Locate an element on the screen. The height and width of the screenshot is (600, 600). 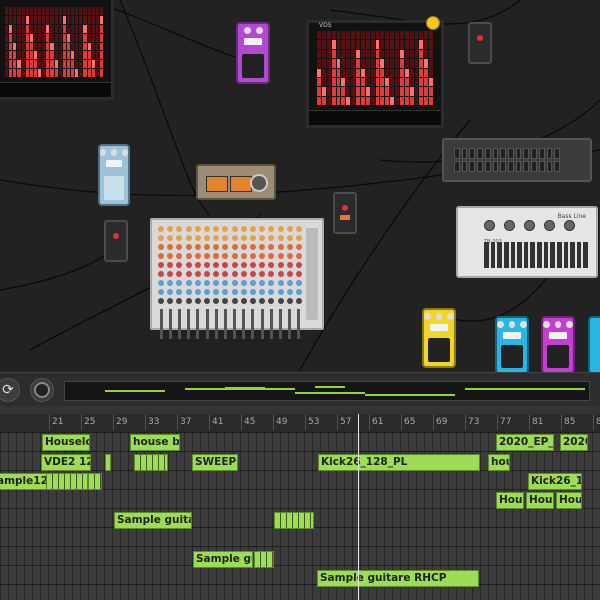
bass-synth: Bass Line TB-303 is located at coordinates (527, 242).